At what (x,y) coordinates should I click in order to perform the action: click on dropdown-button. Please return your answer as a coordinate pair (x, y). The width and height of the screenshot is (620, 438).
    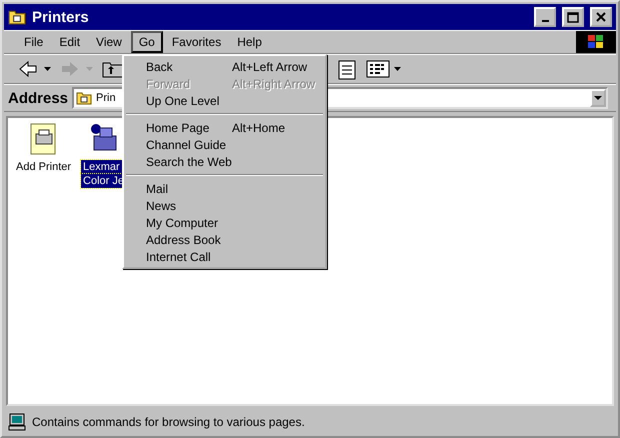
    Looking at the image, I should click on (598, 98).